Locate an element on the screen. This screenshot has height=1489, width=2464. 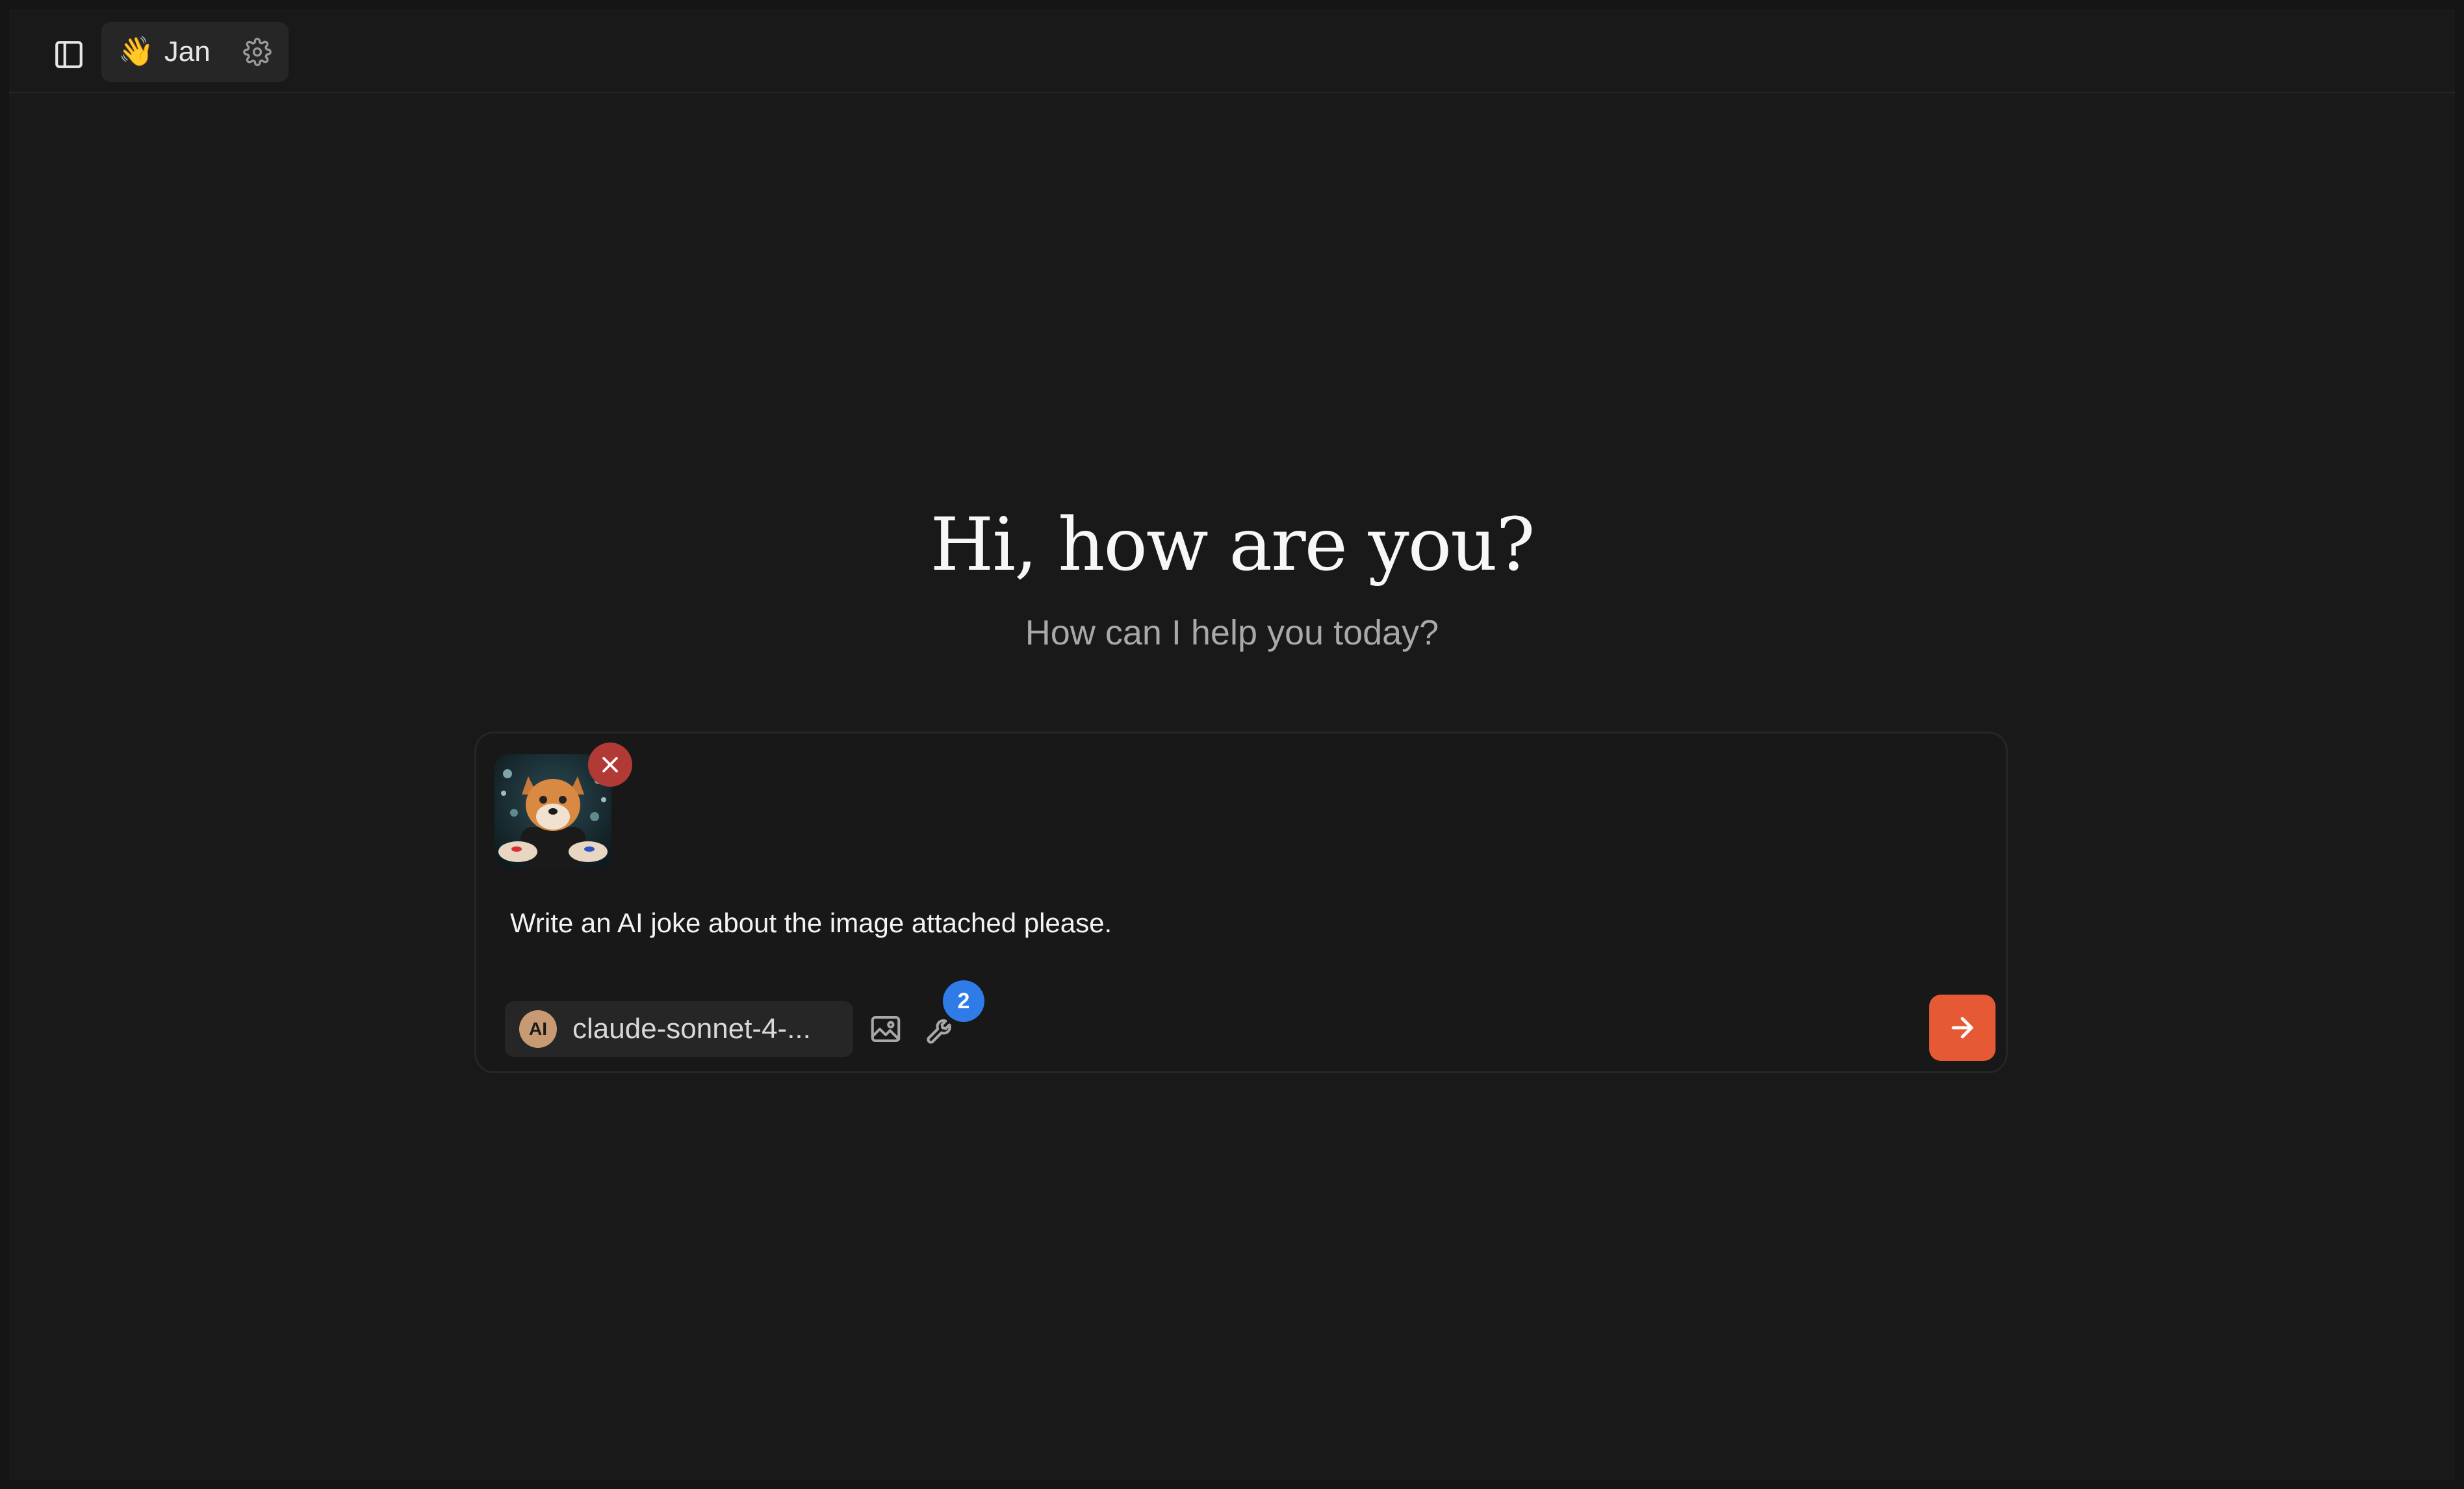
gear-icon is located at coordinates (257, 52).